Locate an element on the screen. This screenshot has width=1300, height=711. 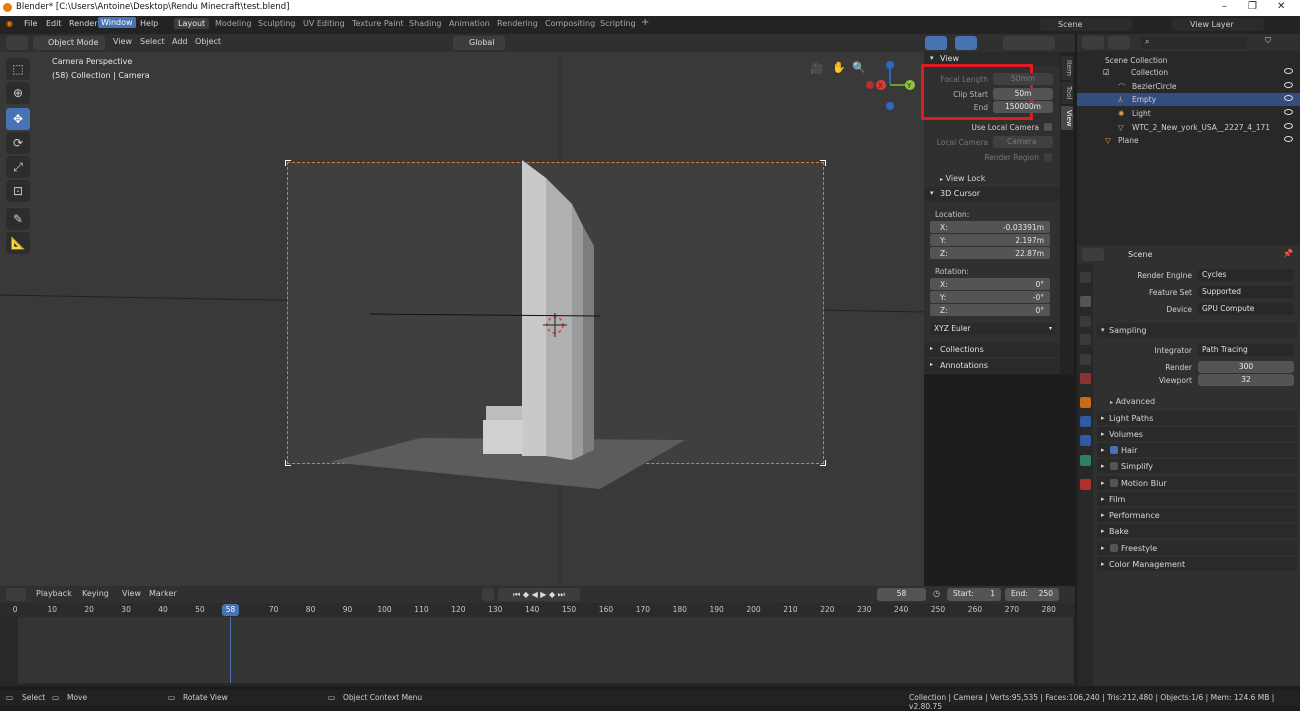
rotation-mode-dropdown: XYZ Euler ▾ is located at coordinates (993, 329).